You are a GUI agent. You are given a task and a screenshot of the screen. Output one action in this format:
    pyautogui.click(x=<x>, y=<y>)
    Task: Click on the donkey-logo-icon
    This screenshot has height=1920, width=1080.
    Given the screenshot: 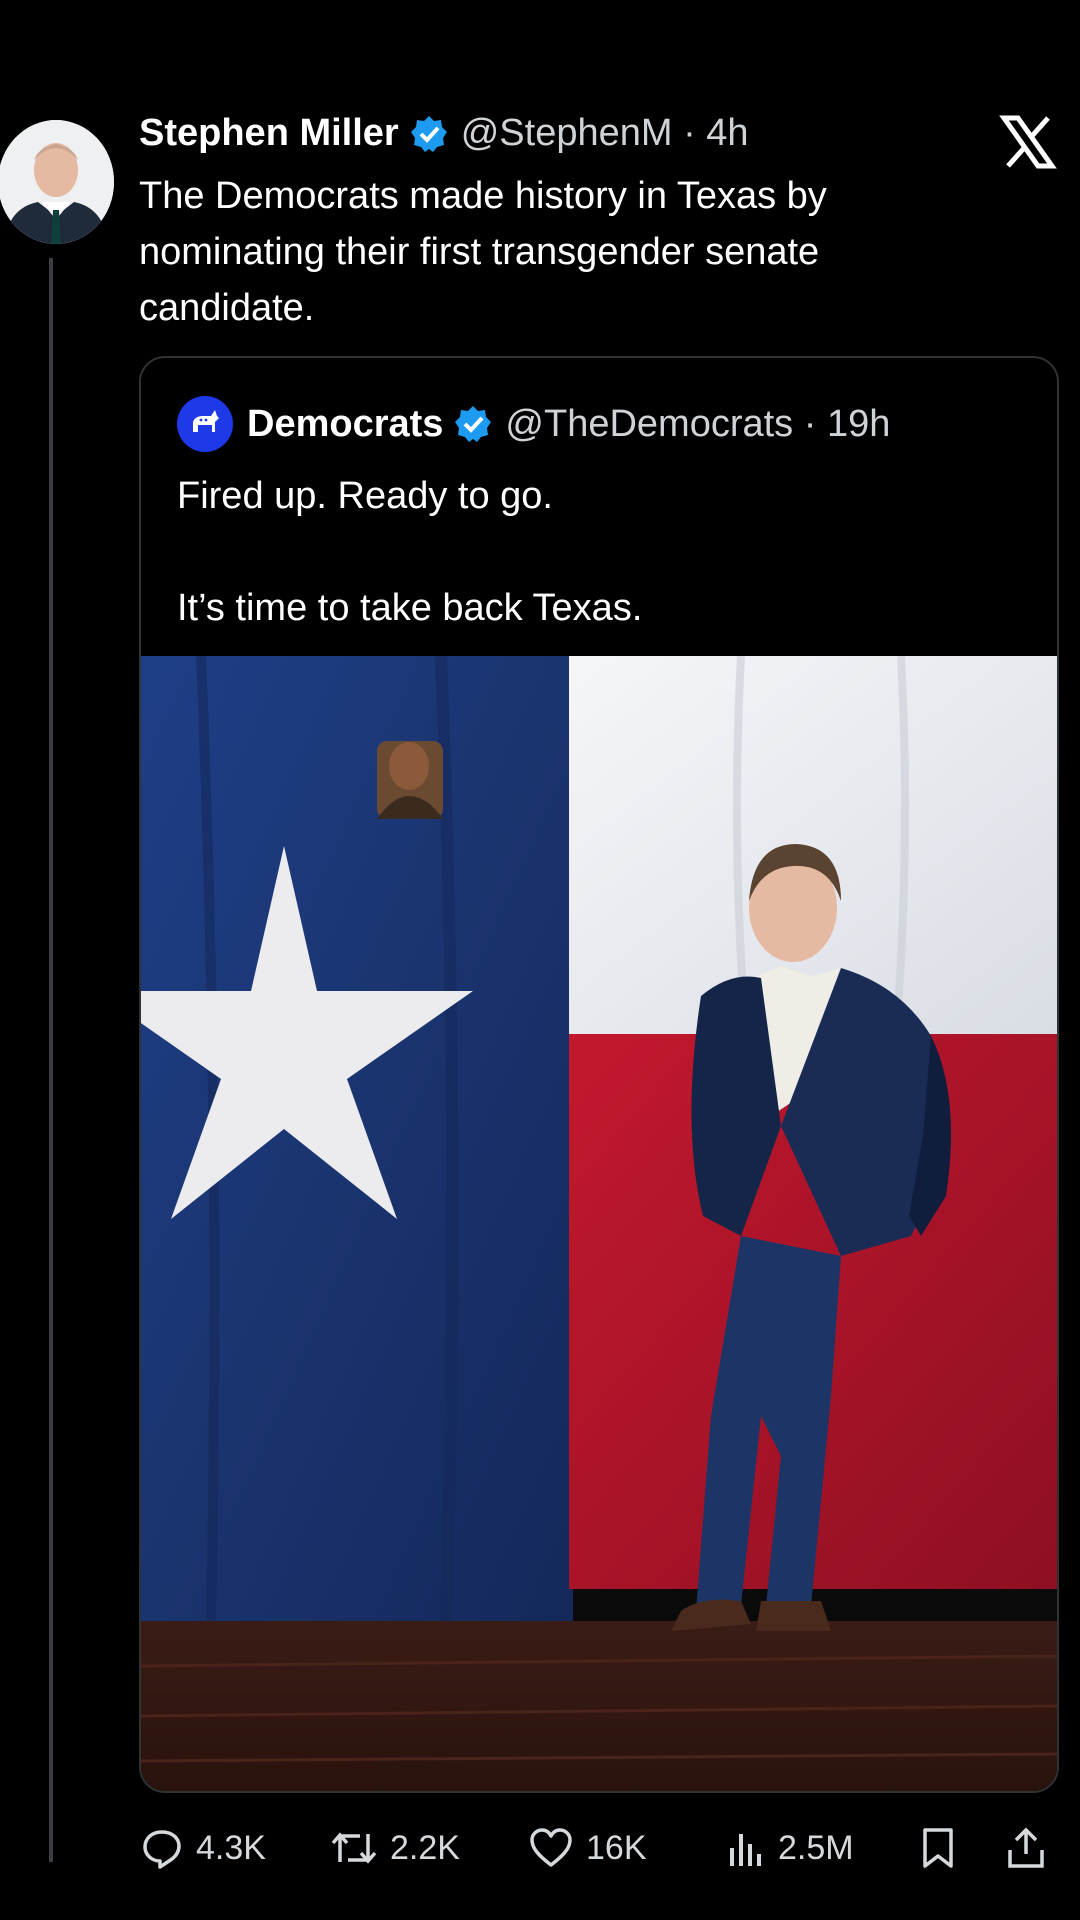 What is the action you would take?
    pyautogui.click(x=206, y=421)
    